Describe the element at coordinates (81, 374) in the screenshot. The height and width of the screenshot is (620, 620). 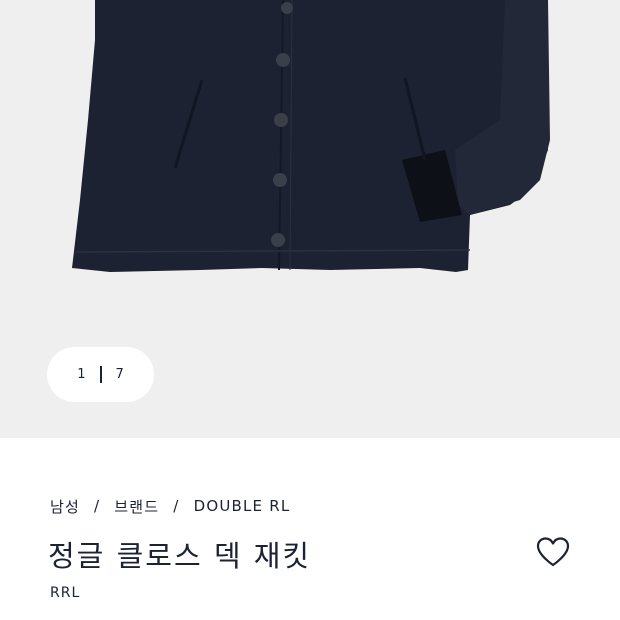
I see `pager-current: 1` at that location.